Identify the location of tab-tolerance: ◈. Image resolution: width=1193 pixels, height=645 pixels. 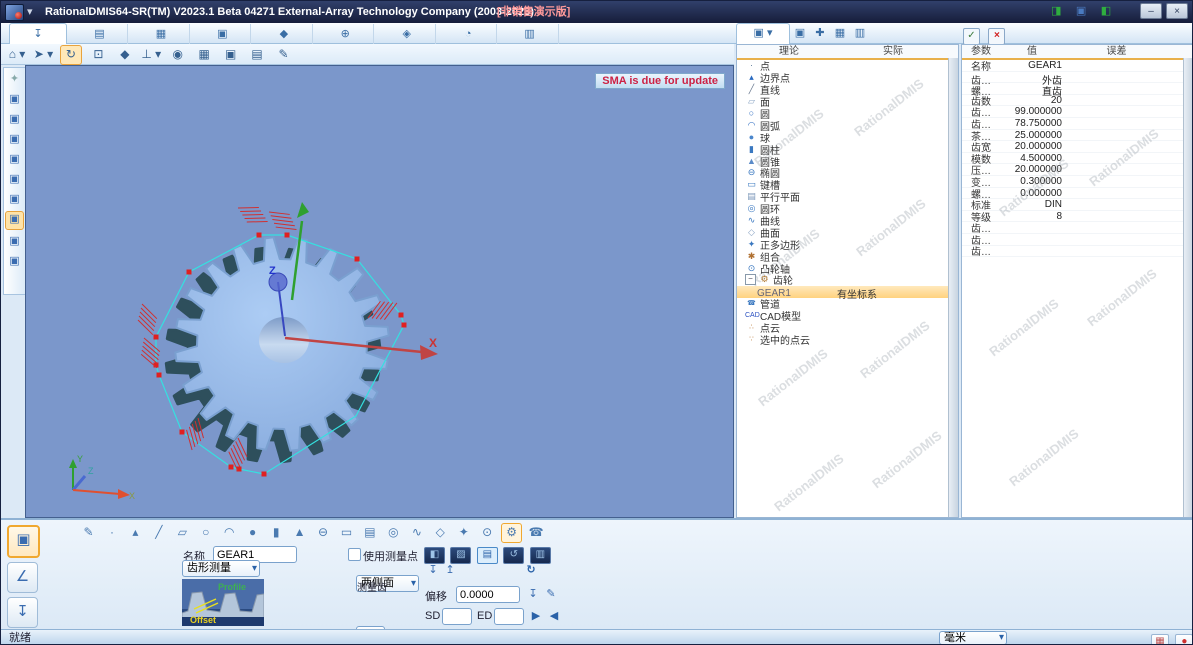
(407, 34).